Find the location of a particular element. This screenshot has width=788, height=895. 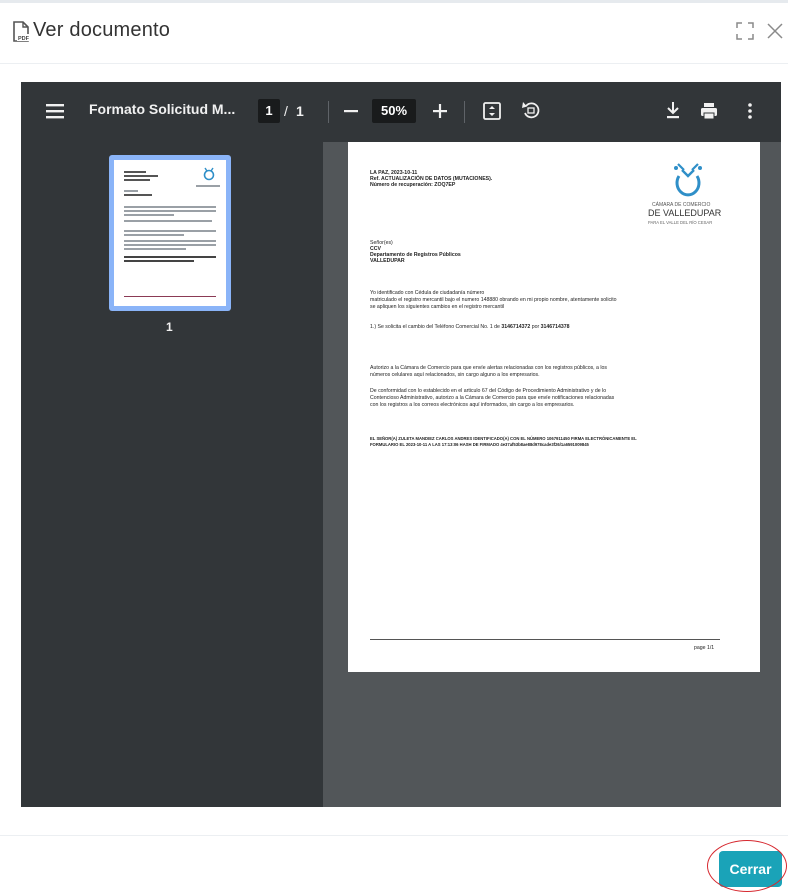

page-total: 1 is located at coordinates (300, 111).